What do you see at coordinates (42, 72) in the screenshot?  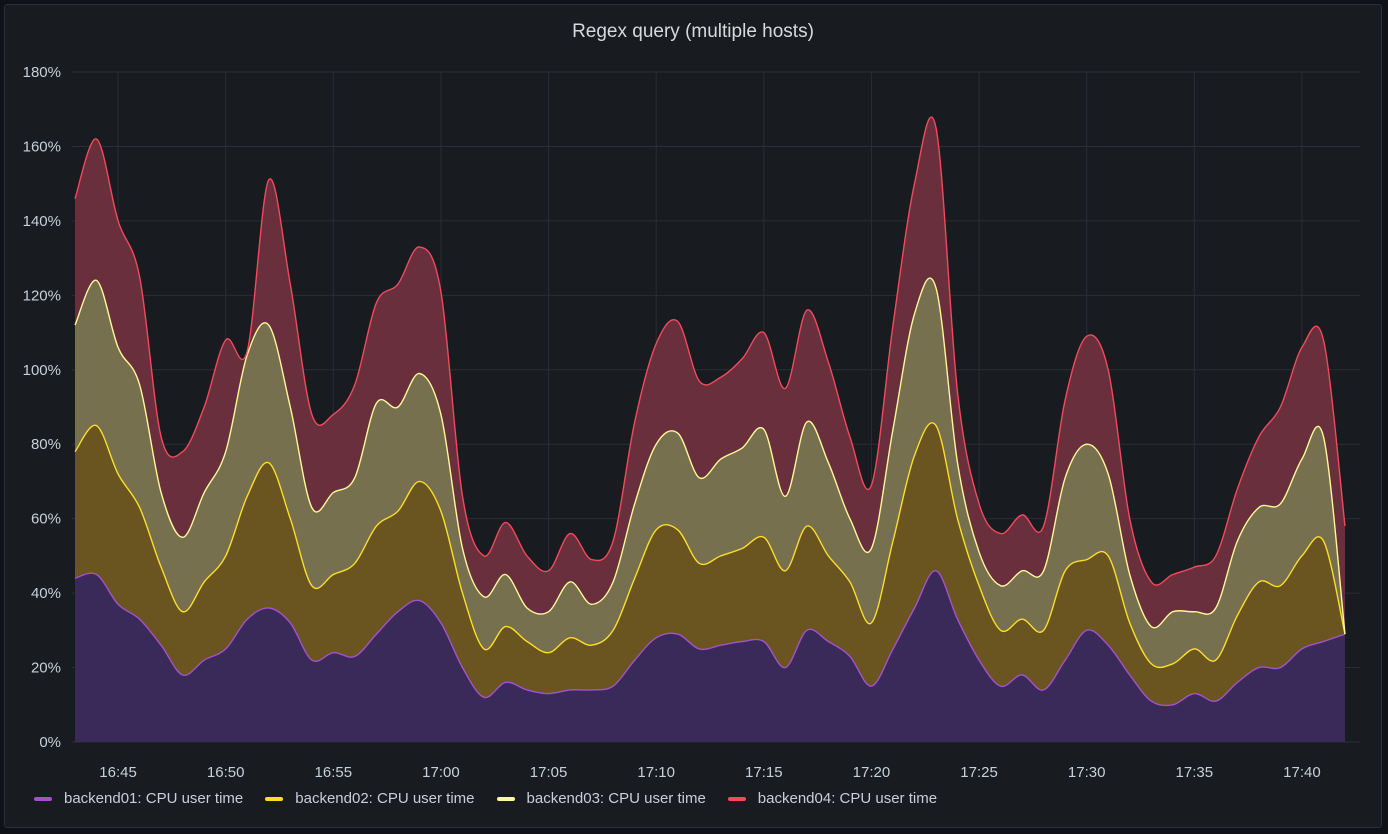 I see `y-tick-label: 180%` at bounding box center [42, 72].